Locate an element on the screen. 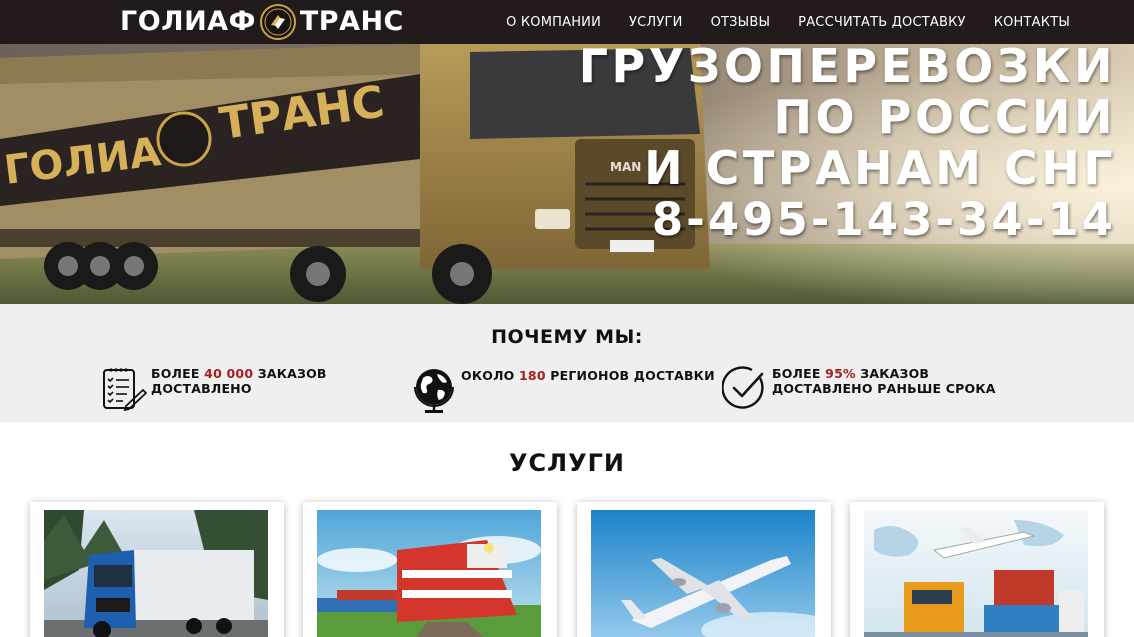 This screenshot has width=1134, height=637. multimodal-photo is located at coordinates (976, 573).